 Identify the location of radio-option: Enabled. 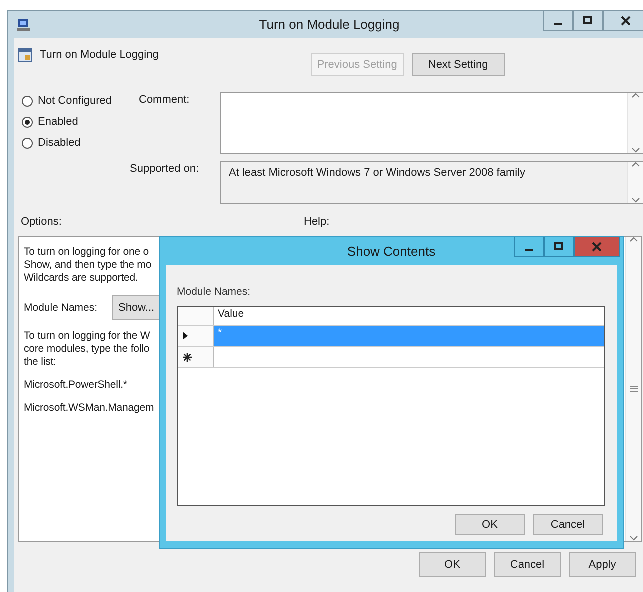
(74, 122).